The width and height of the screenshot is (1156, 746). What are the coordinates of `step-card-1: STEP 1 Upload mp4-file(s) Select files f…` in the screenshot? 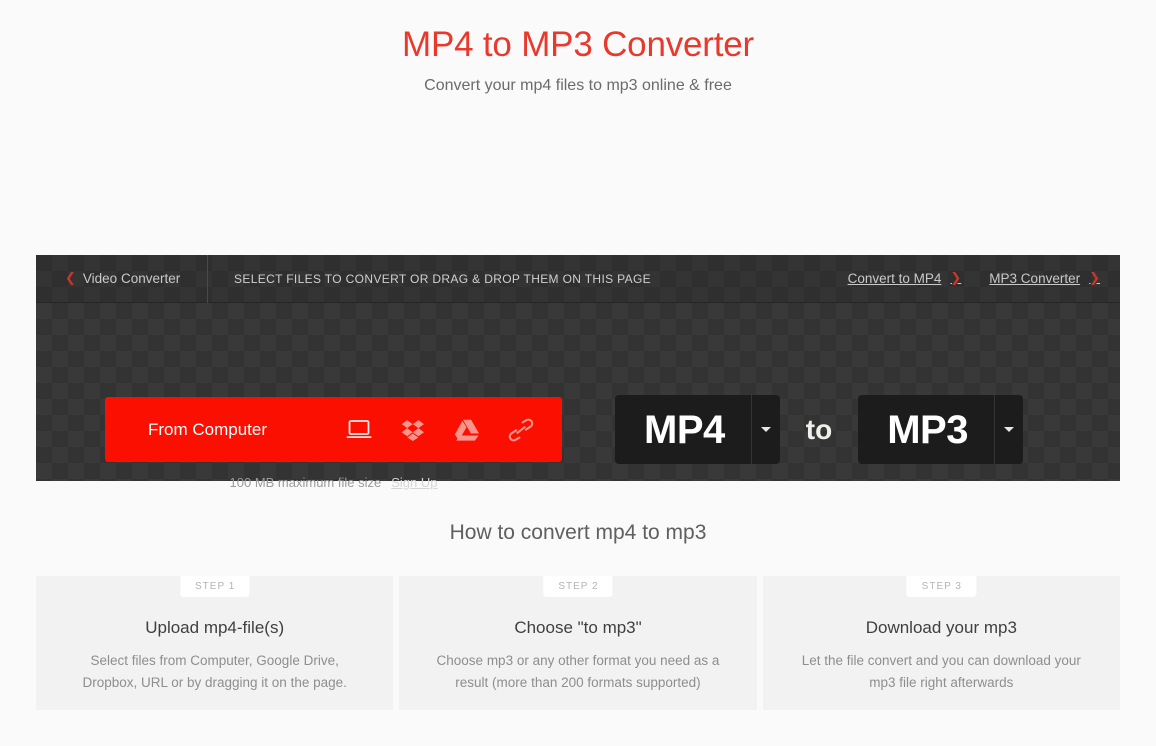 It's located at (215, 643).